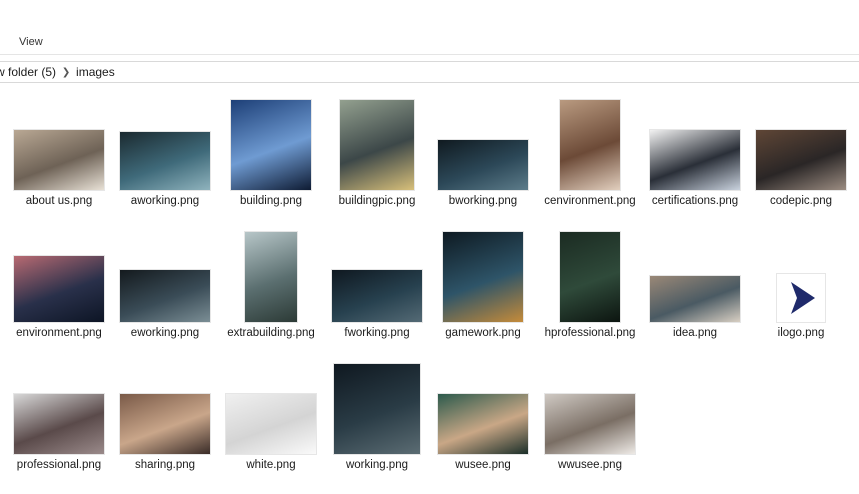  Describe the element at coordinates (165, 465) in the screenshot. I see `file-name-label: sharing.png` at that location.